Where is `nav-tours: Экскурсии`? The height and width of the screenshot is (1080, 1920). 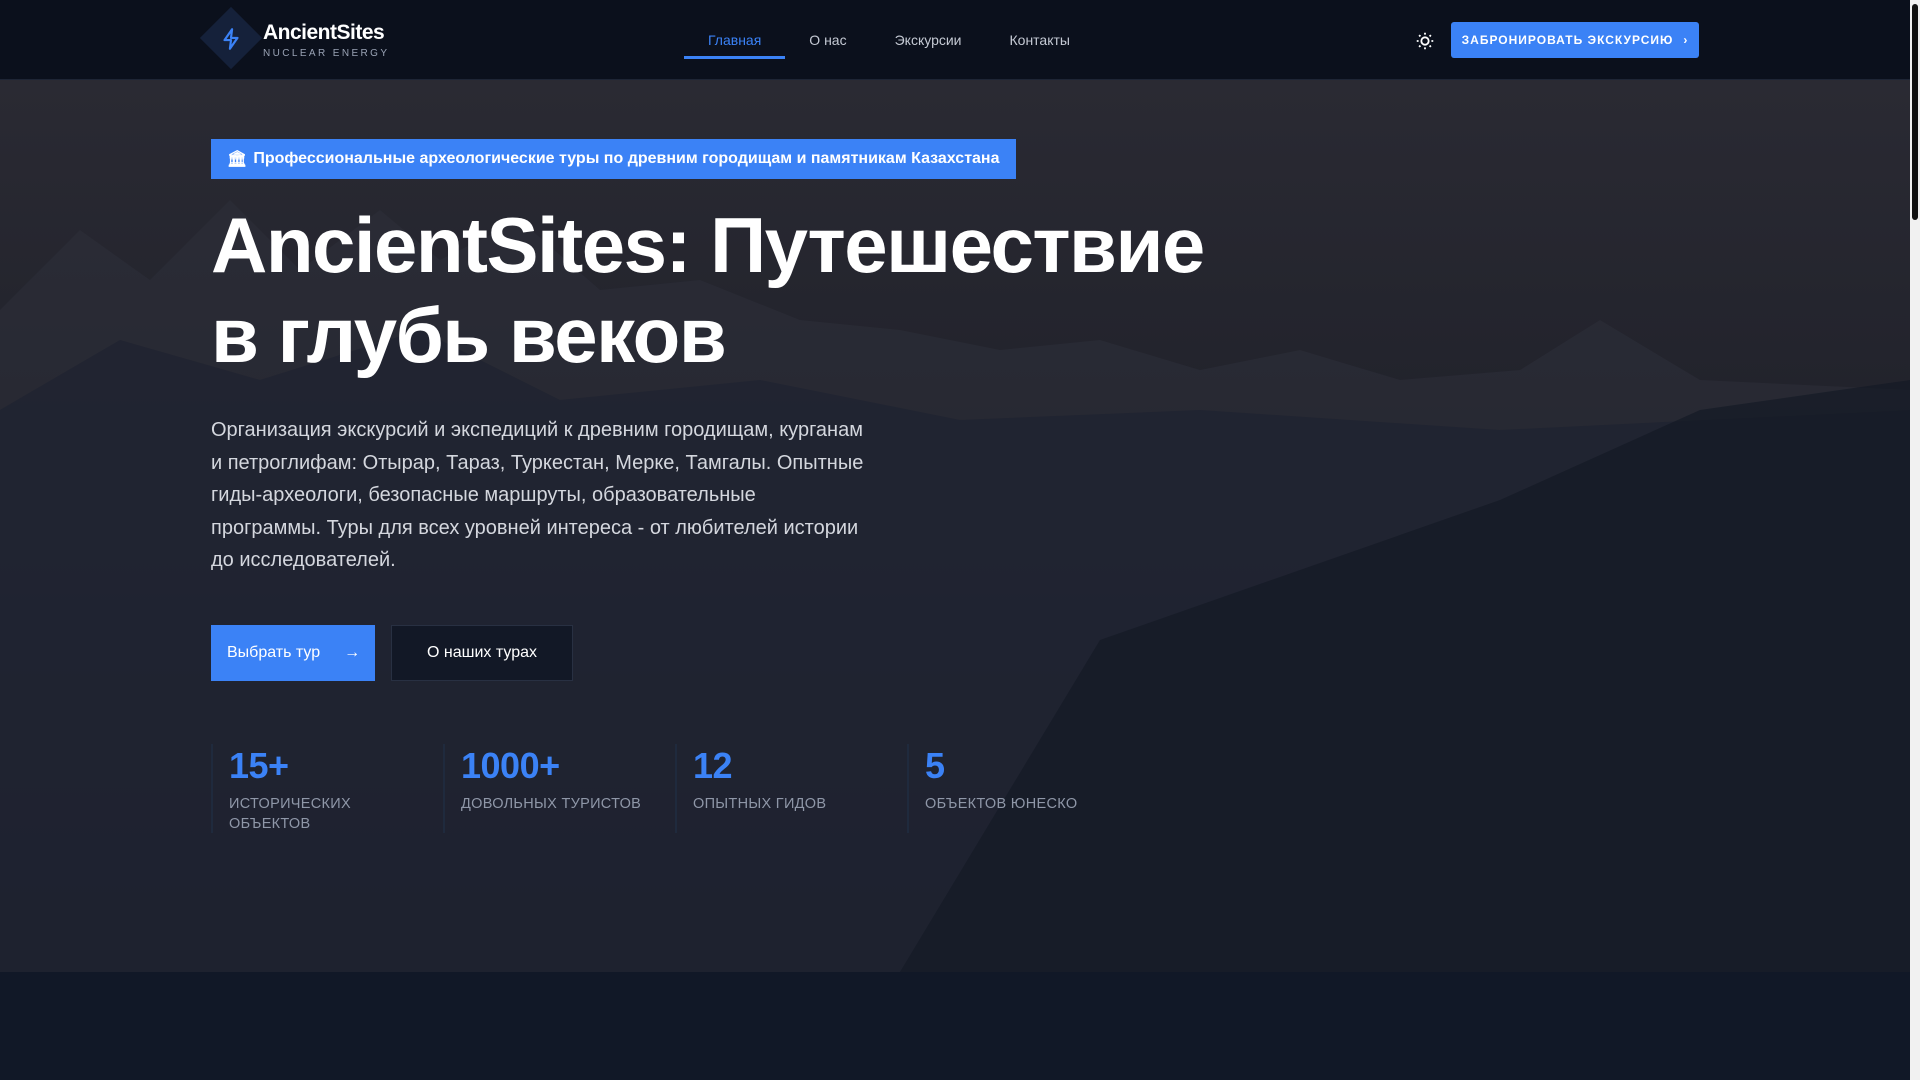 nav-tours: Экскурсии is located at coordinates (928, 40).